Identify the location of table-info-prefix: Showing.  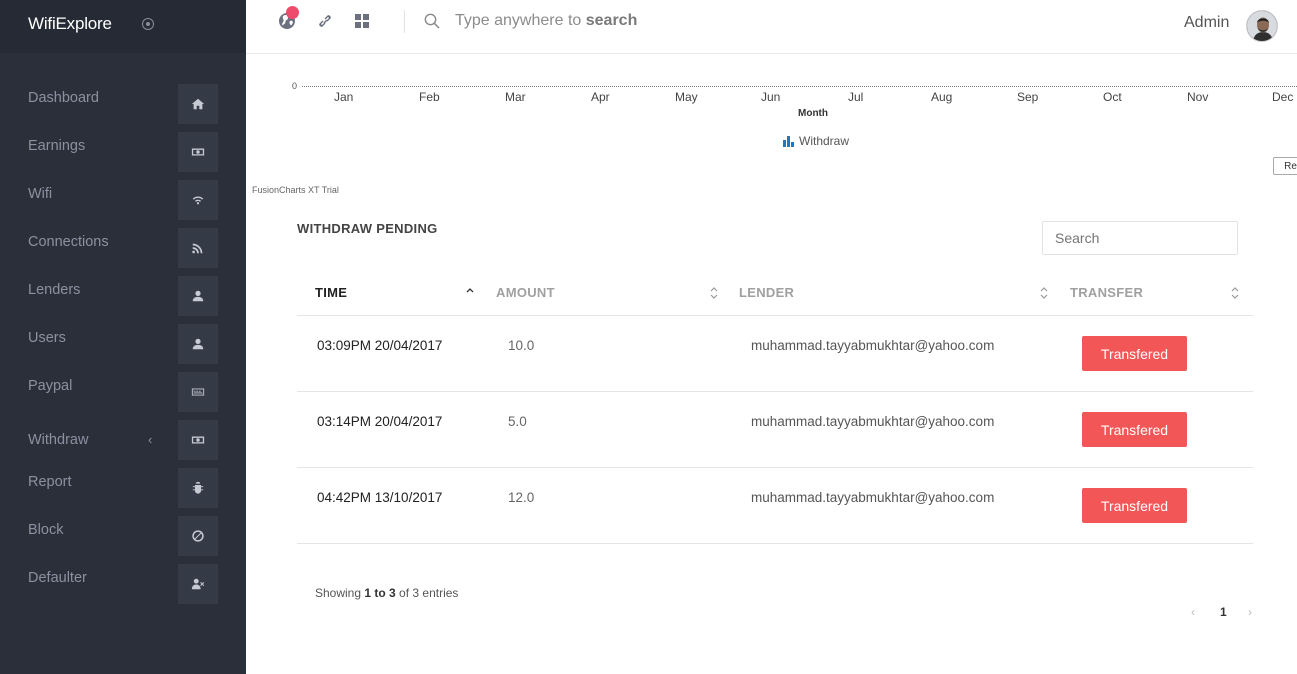
(340, 593).